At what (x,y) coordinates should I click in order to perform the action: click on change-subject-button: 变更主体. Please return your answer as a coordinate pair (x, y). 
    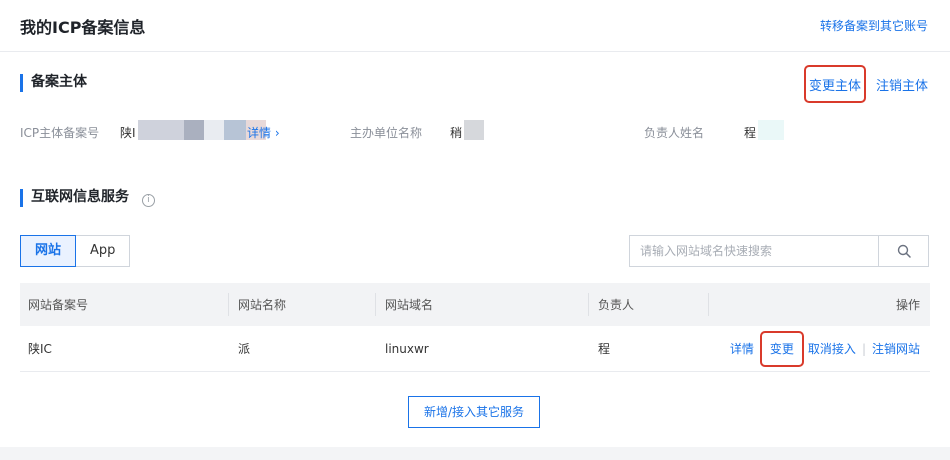
    Looking at the image, I should click on (835, 84).